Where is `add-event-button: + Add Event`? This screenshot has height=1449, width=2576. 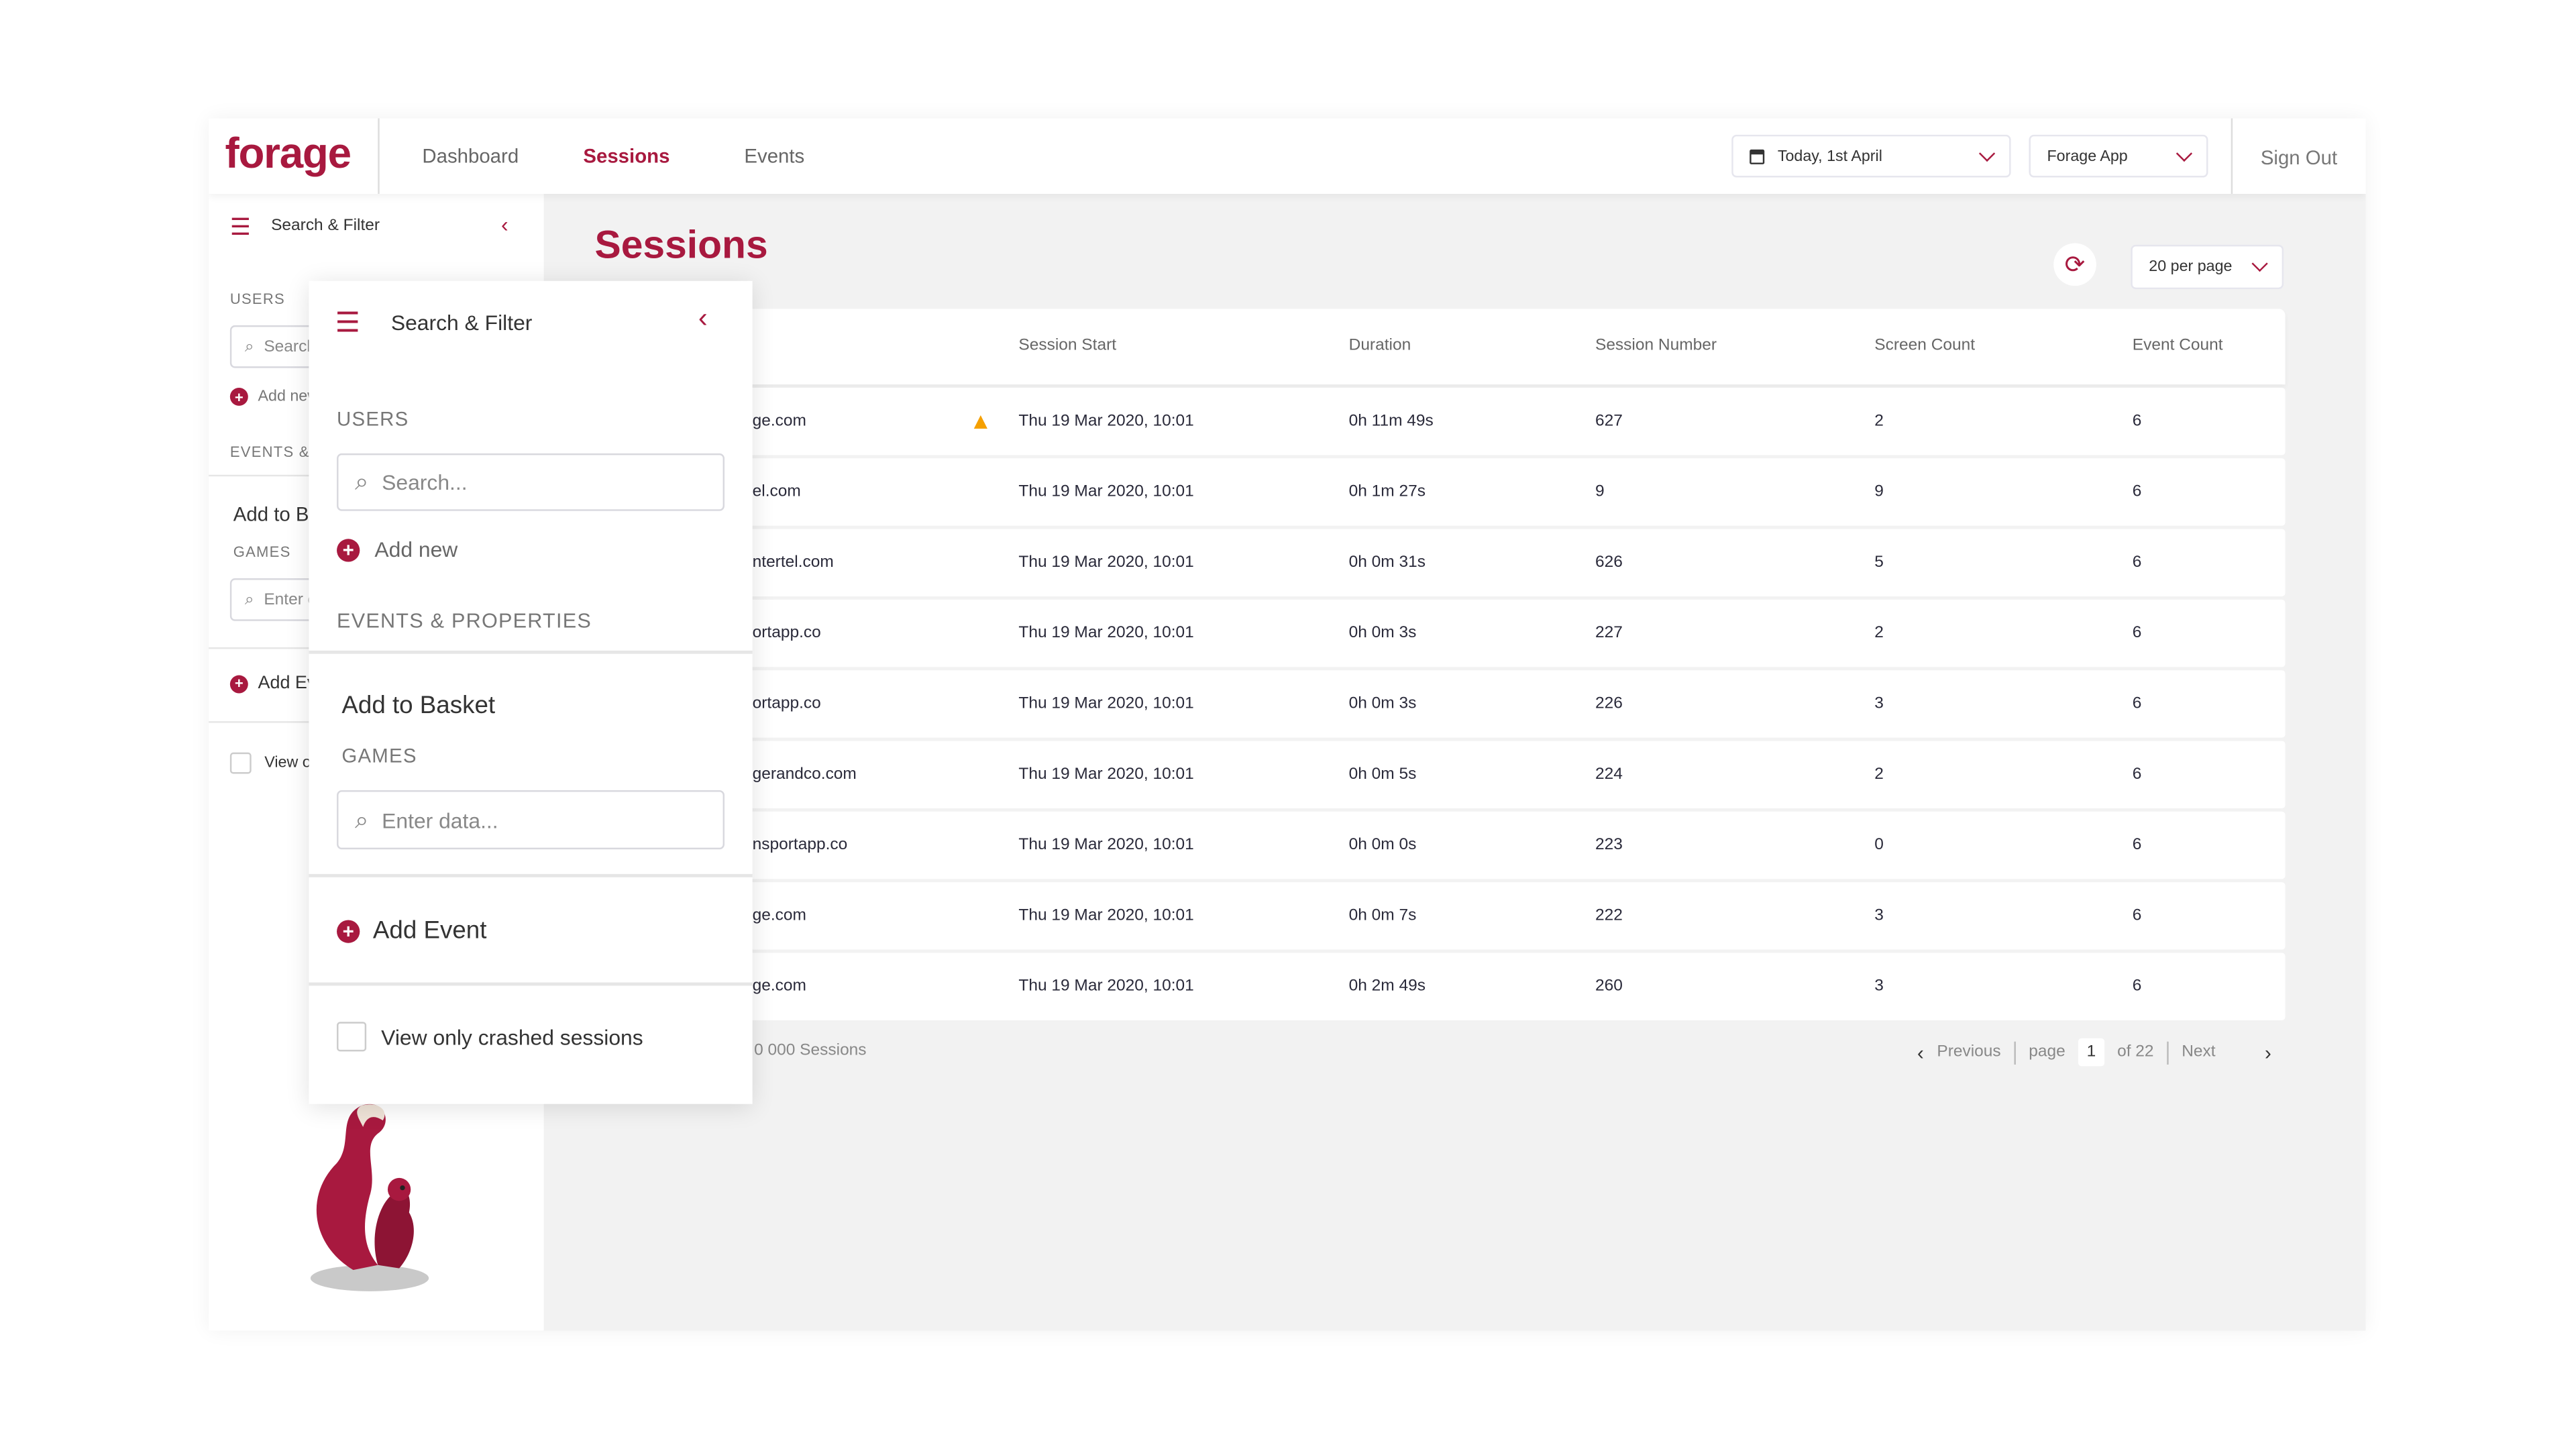
add-event-button: + Add Event is located at coordinates (411, 931).